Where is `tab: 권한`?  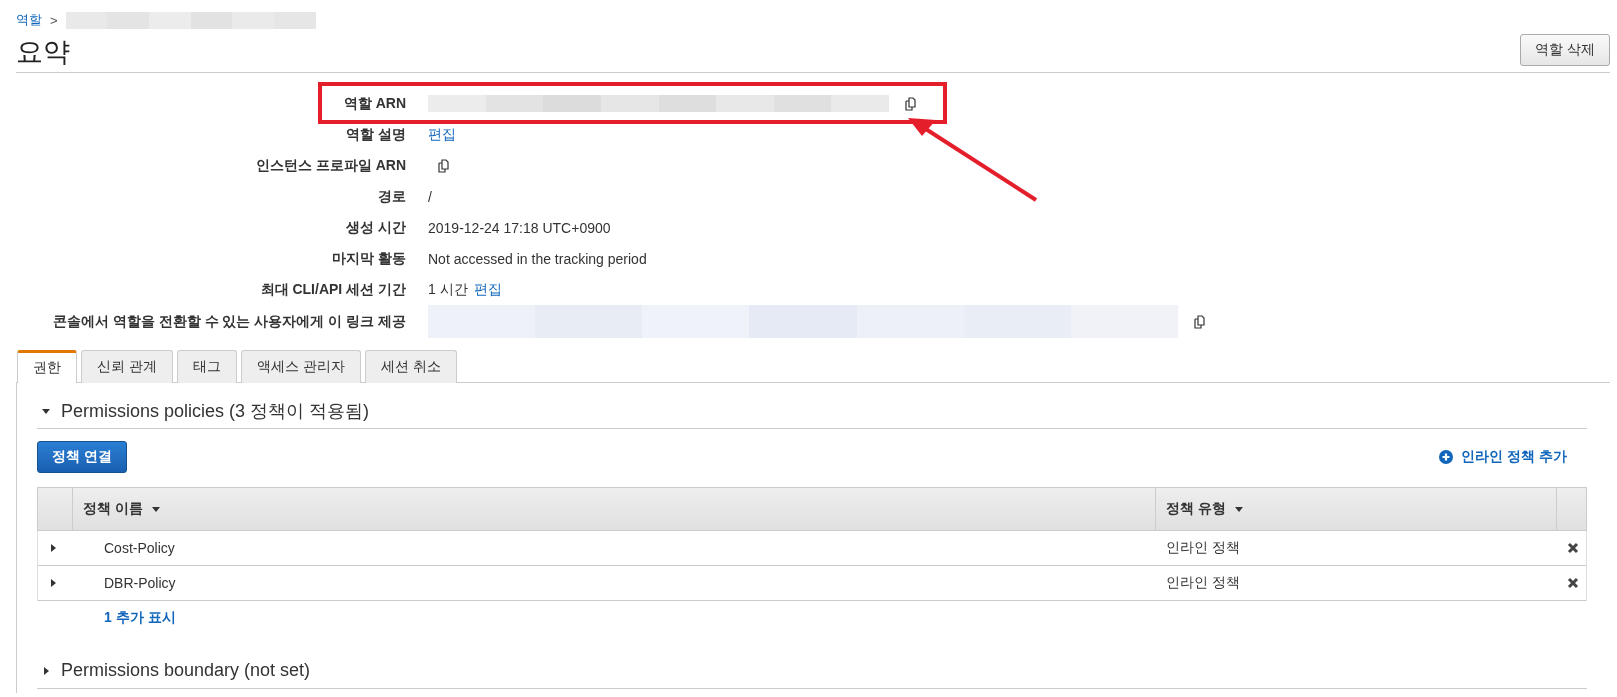
tab: 권한 is located at coordinates (47, 366).